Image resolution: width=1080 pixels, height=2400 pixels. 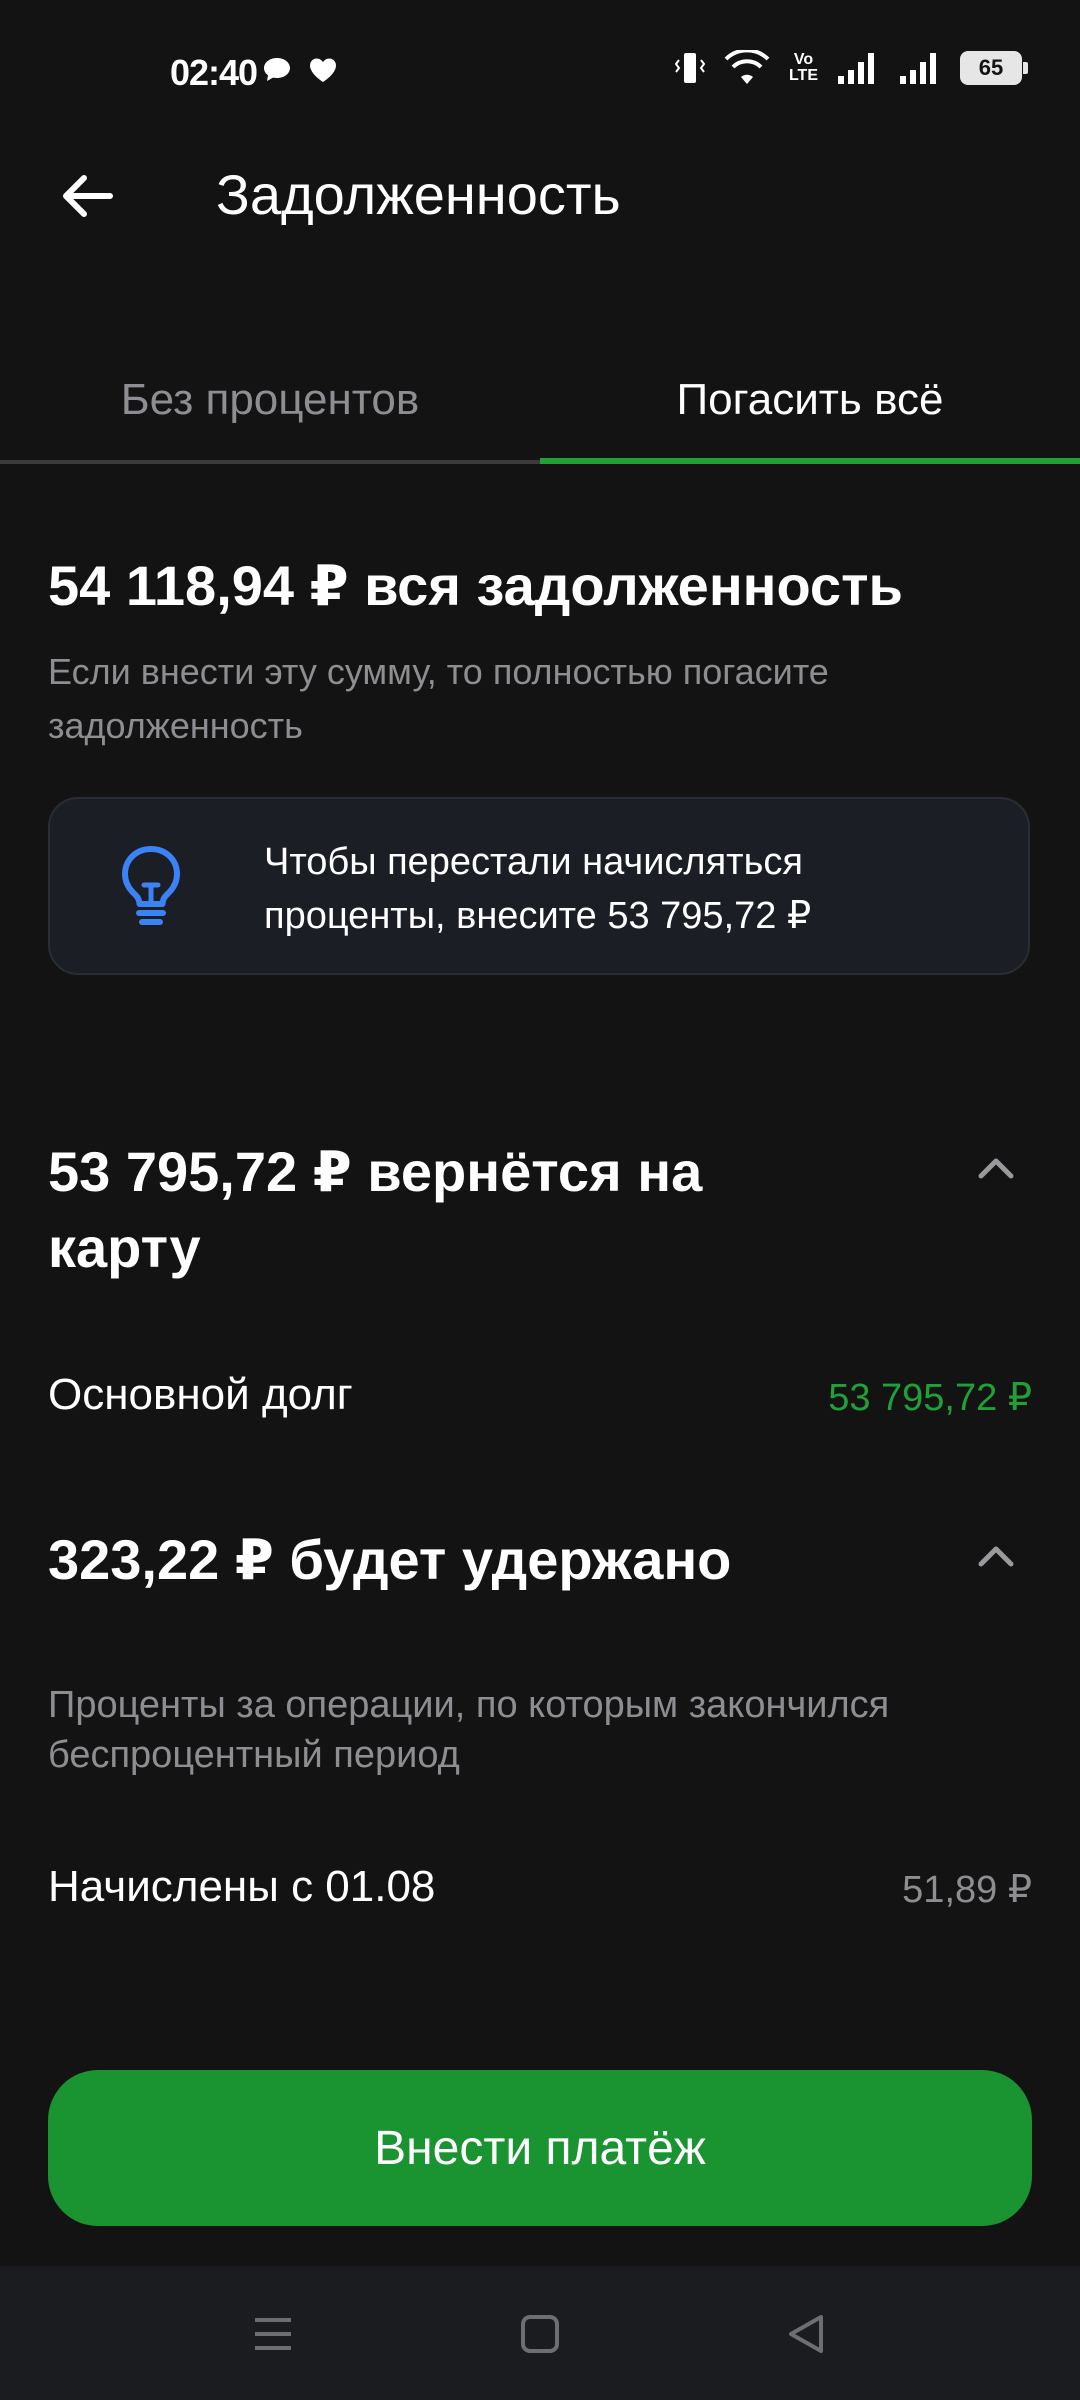 What do you see at coordinates (270, 400) in the screenshot?
I see `tab-interest-free: Без процентов` at bounding box center [270, 400].